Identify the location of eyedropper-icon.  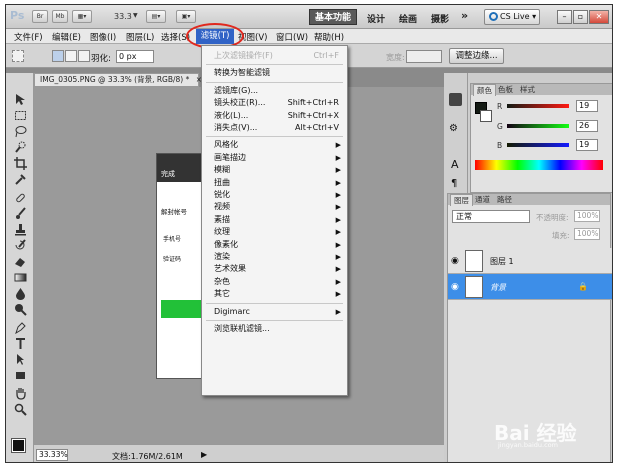
(20, 179).